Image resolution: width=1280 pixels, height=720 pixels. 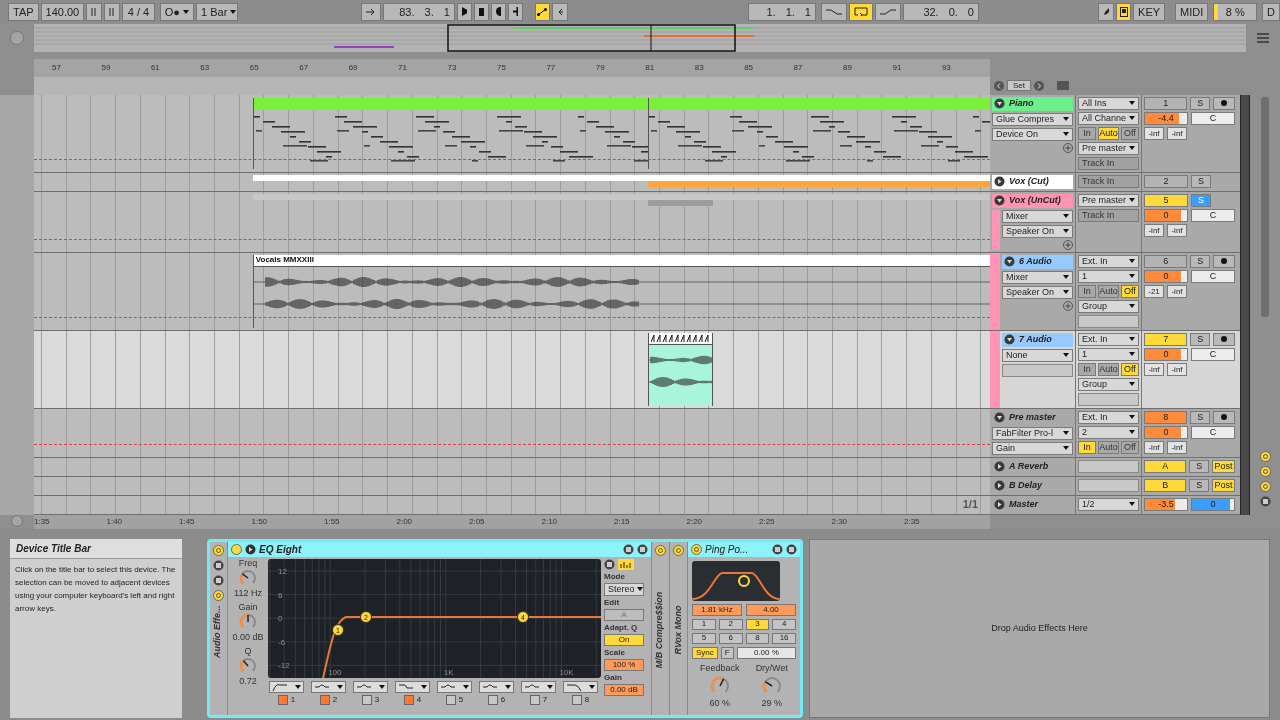 What do you see at coordinates (1037, 292) in the screenshot?
I see `dropdown: Speaker On` at bounding box center [1037, 292].